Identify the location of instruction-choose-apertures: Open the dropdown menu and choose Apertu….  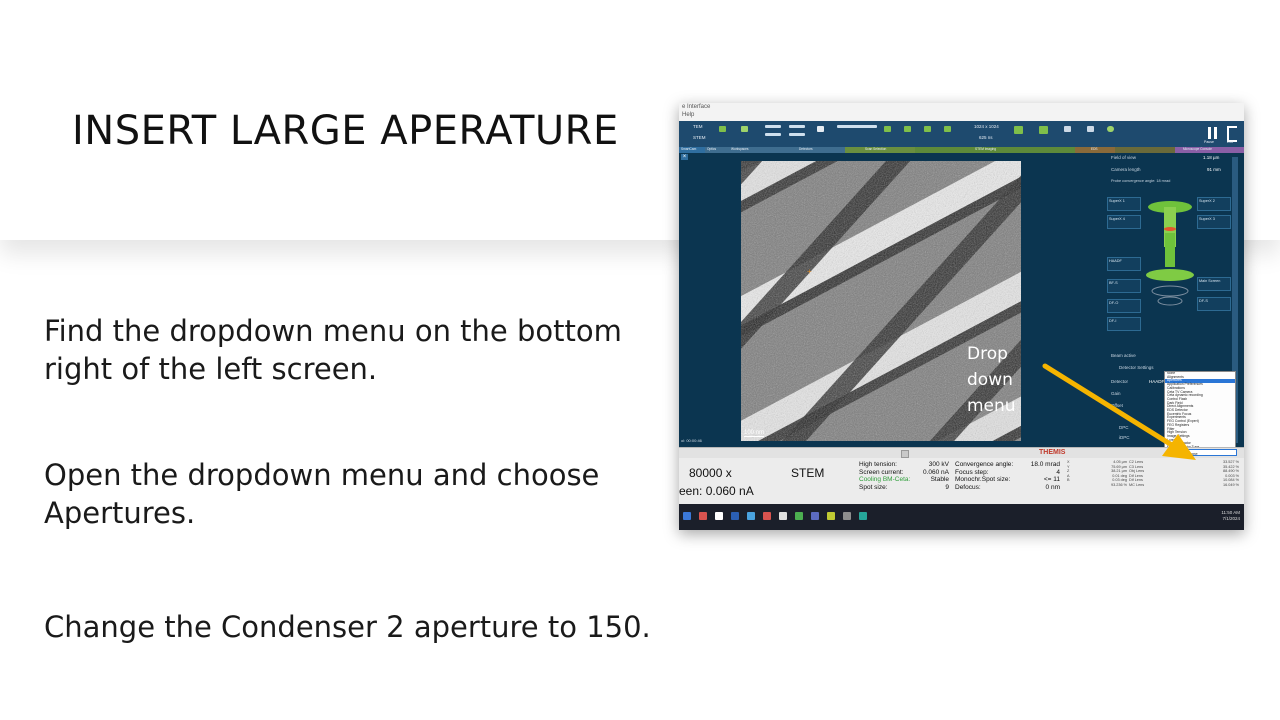
(322, 494).